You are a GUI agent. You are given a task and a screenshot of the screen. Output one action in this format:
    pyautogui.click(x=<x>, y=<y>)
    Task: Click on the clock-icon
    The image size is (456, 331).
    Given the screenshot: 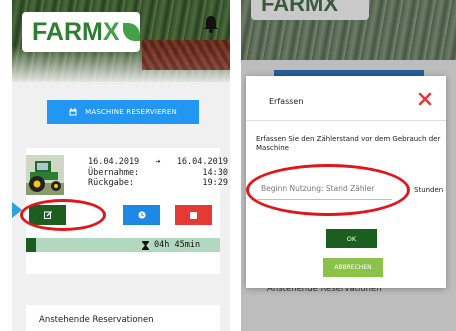 What is the action you would take?
    pyautogui.click(x=141, y=215)
    